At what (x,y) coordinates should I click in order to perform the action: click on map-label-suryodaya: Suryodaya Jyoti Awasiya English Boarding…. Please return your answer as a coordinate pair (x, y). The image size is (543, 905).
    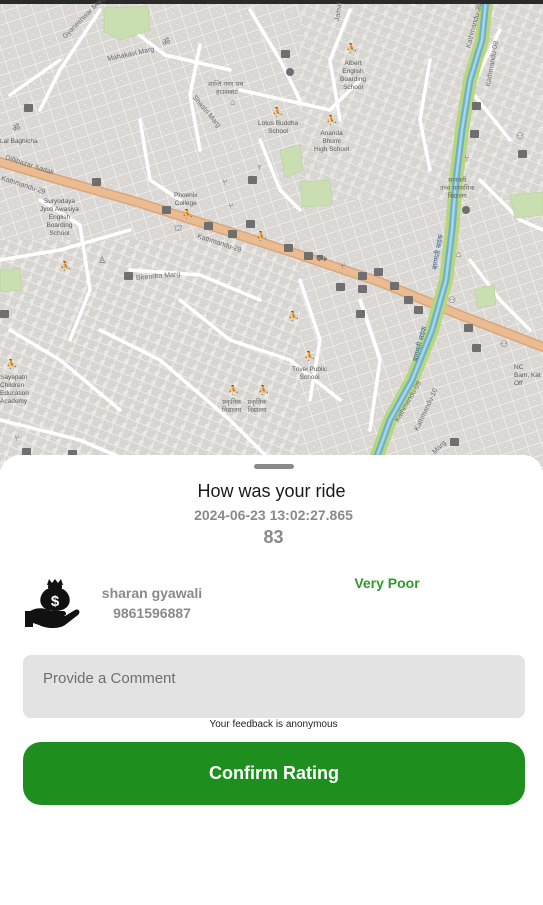
    Looking at the image, I should click on (59, 217).